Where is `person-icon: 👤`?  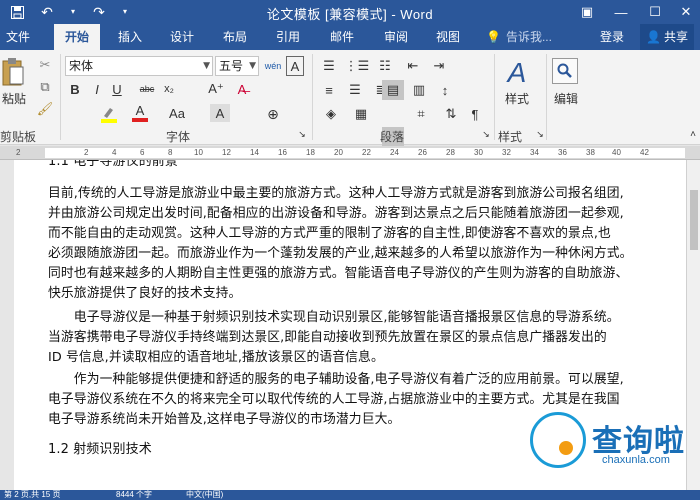 person-icon: 👤 is located at coordinates (653, 37).